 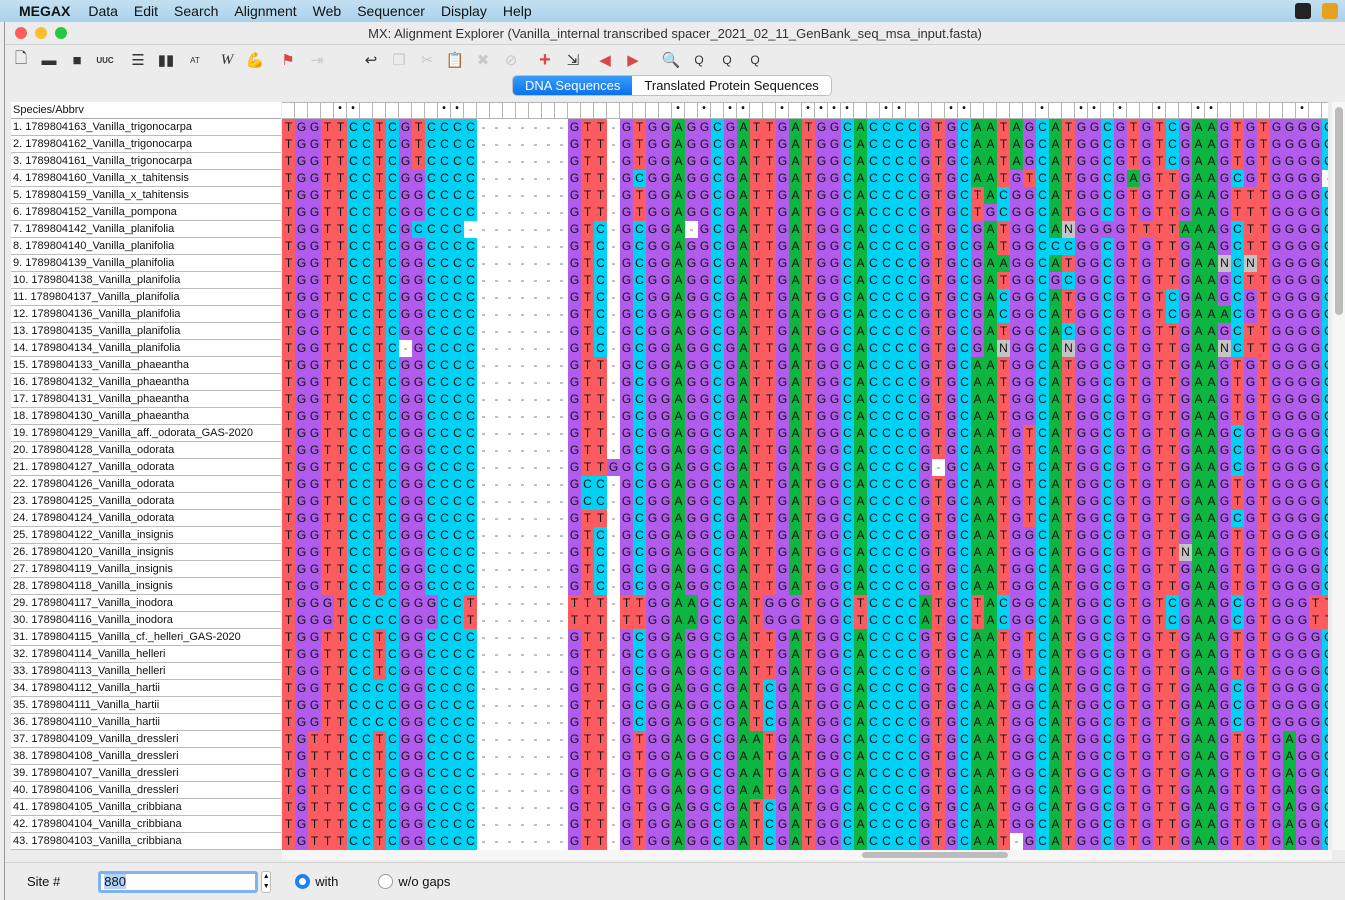 I want to click on menu-data: Data, so click(x=103, y=11).